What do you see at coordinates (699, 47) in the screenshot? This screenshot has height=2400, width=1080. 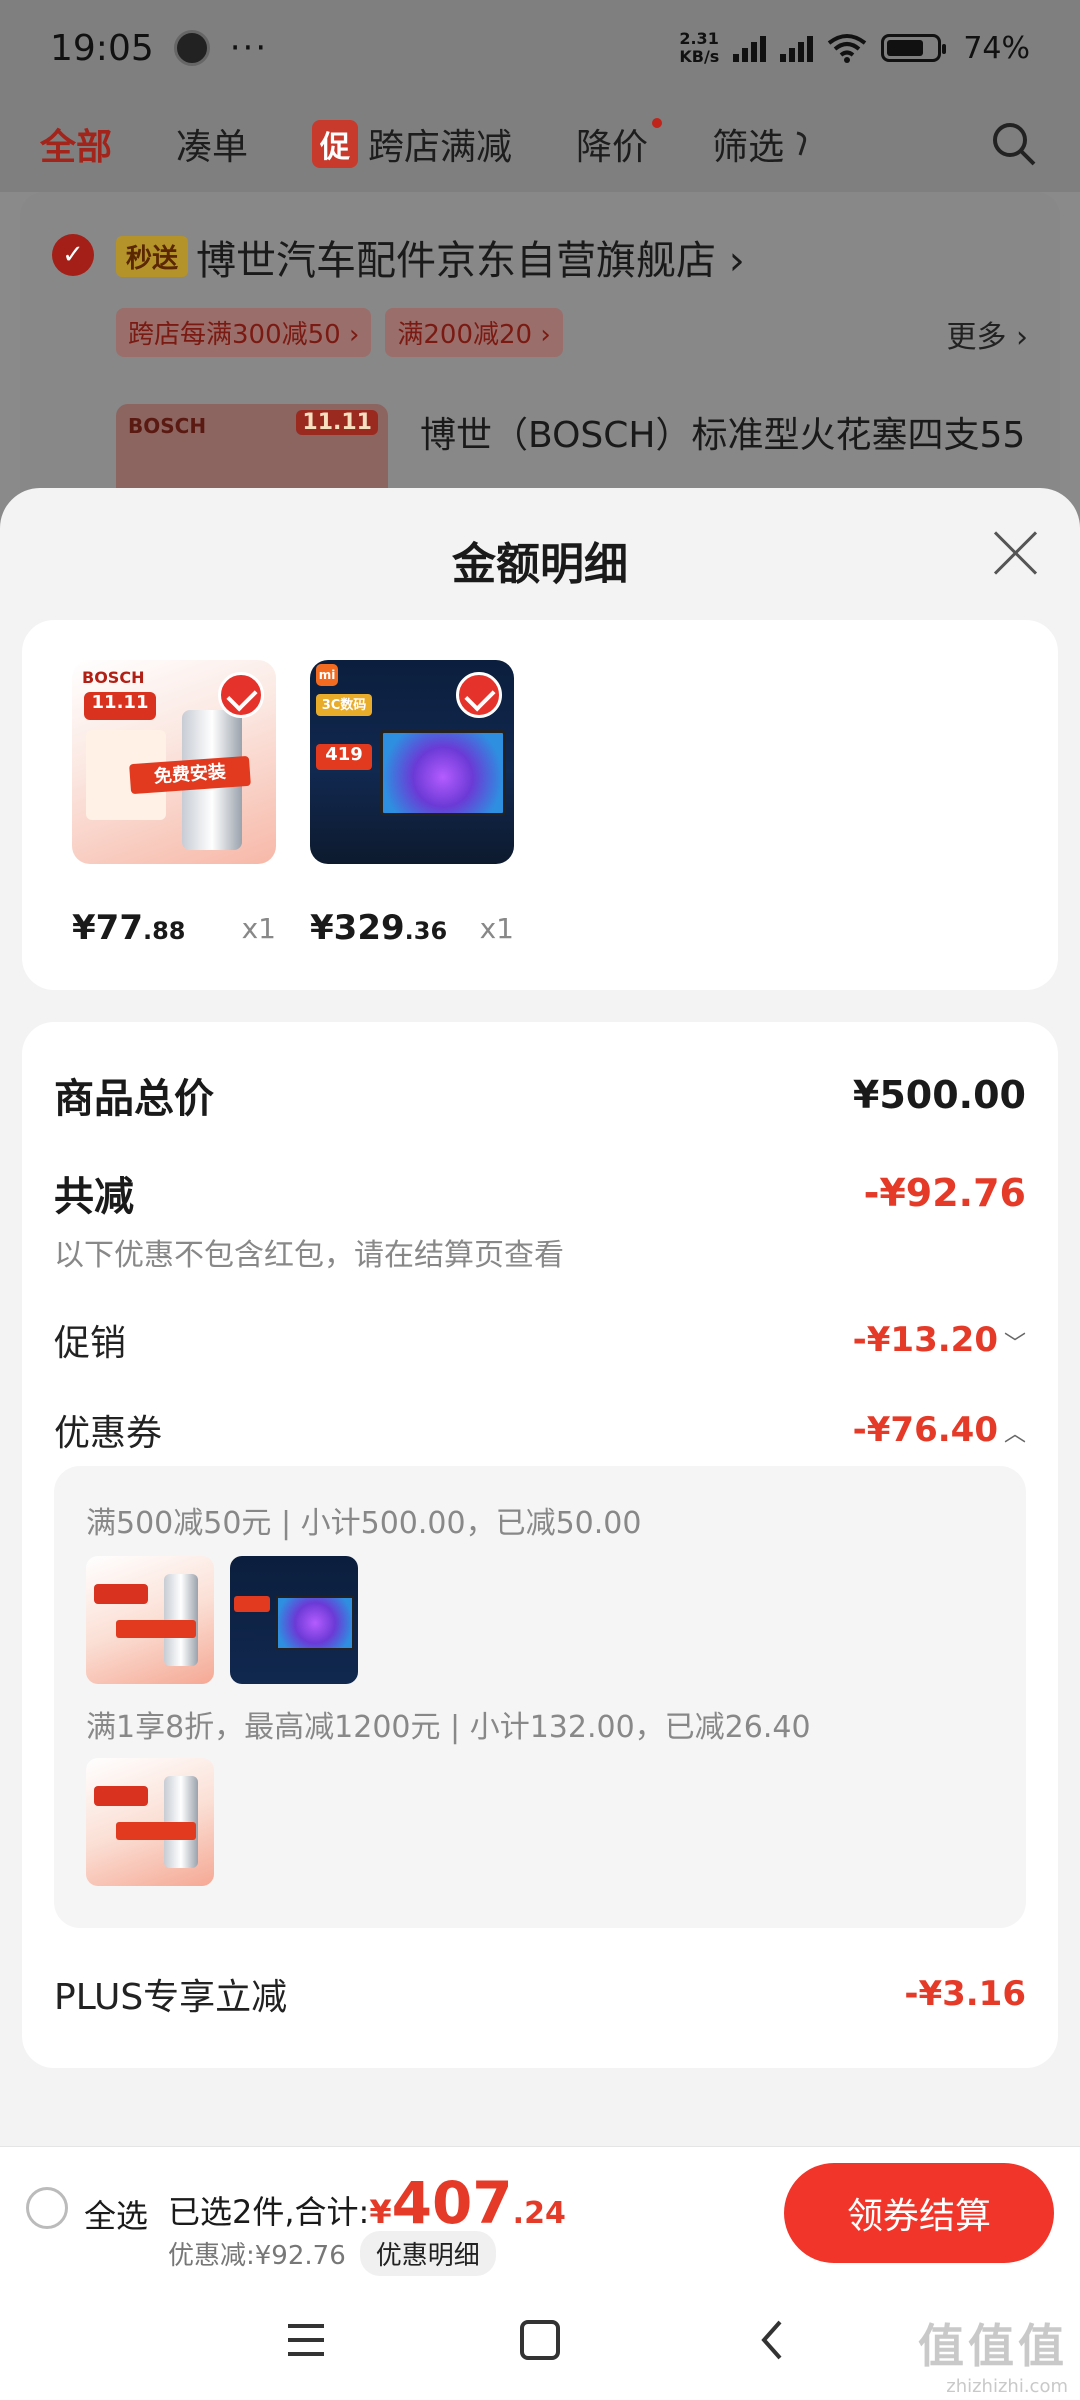 I see `network-speed: 2.31 KB/s` at bounding box center [699, 47].